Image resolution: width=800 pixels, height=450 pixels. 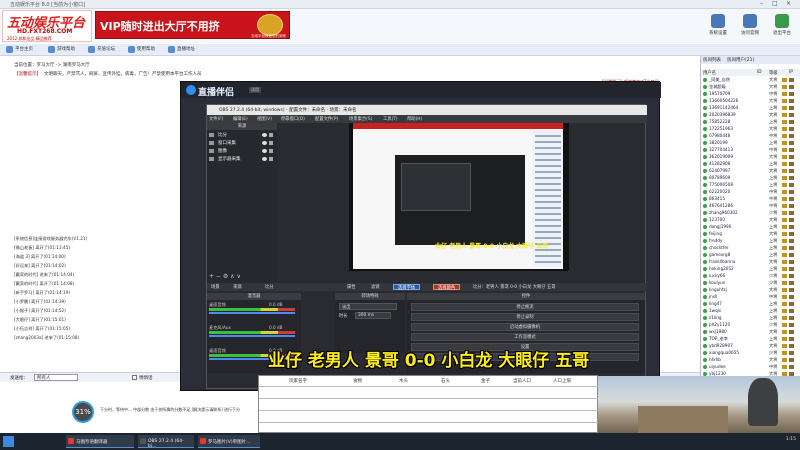 What do you see at coordinates (134, 377) in the screenshot?
I see `whisper-checkbox` at bounding box center [134, 377].